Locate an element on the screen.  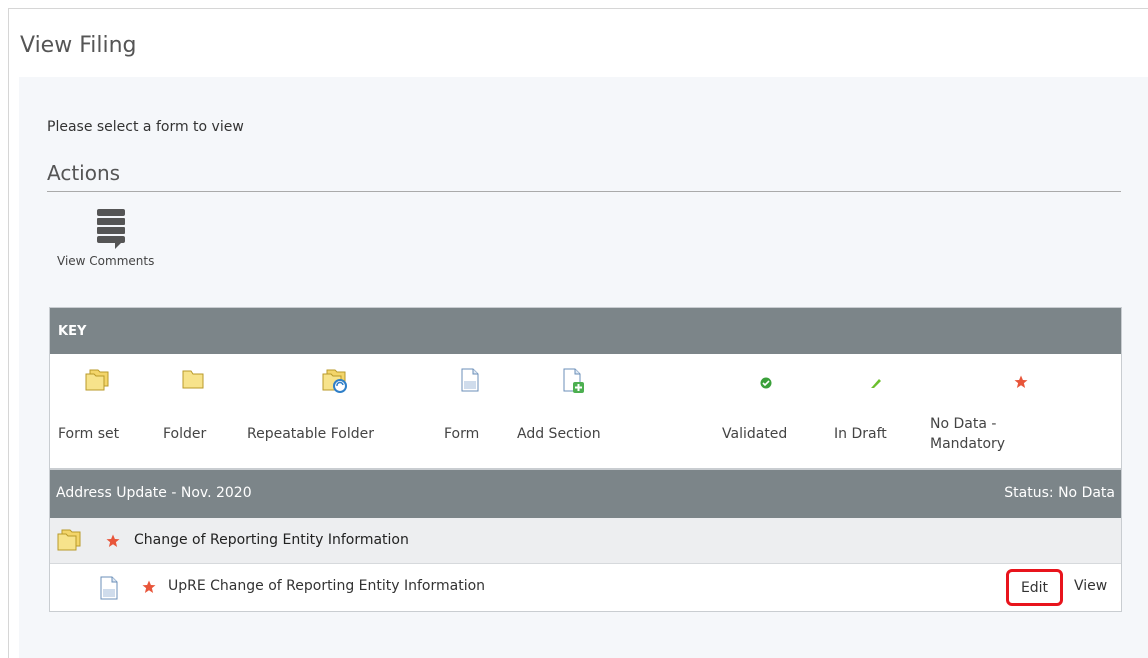
key-label-repeatable-folder: Repeatable Folder is located at coordinates (310, 434).